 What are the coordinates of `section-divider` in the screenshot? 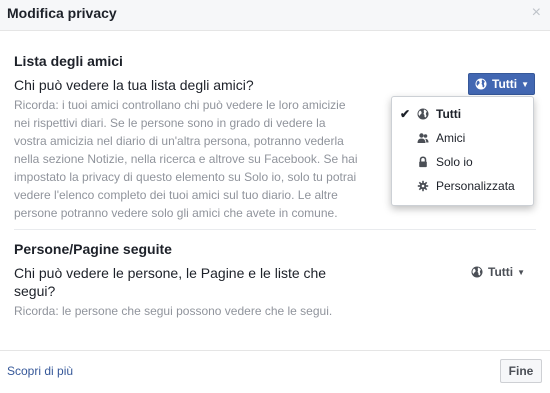 It's located at (275, 229).